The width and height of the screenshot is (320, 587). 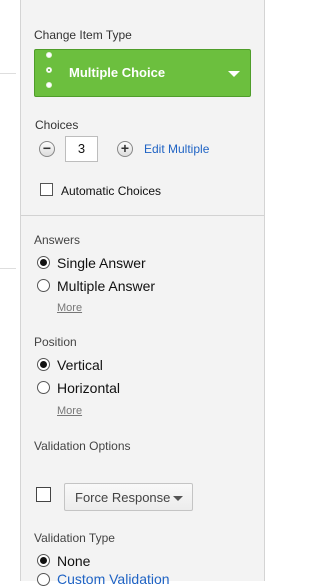 I want to click on custom-validation-radio, so click(x=43, y=579).